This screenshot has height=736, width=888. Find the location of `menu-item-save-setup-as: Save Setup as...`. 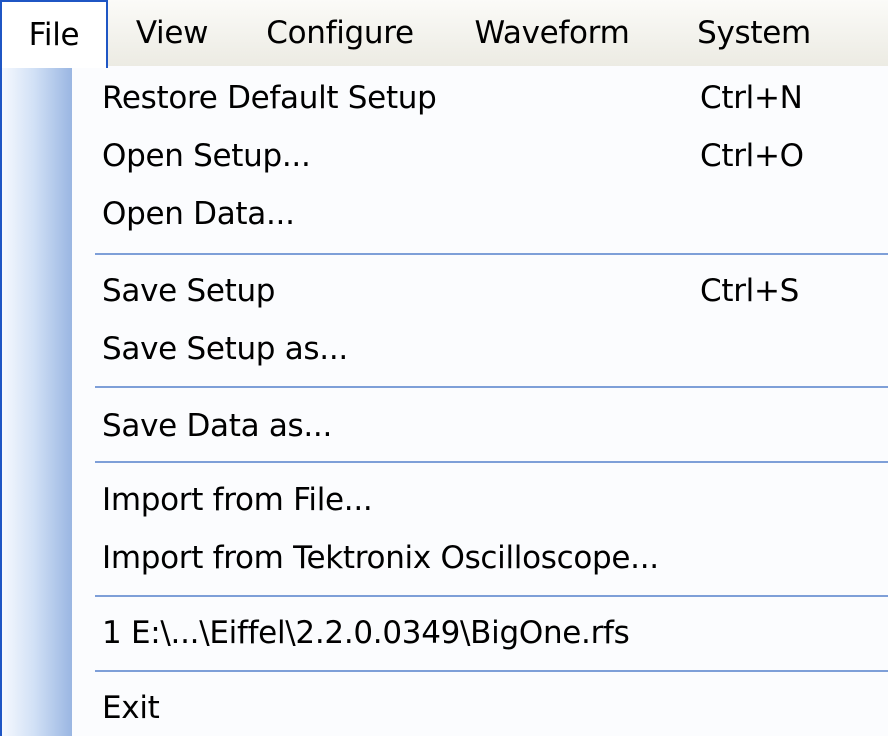

menu-item-save-setup-as: Save Setup as... is located at coordinates (480, 349).